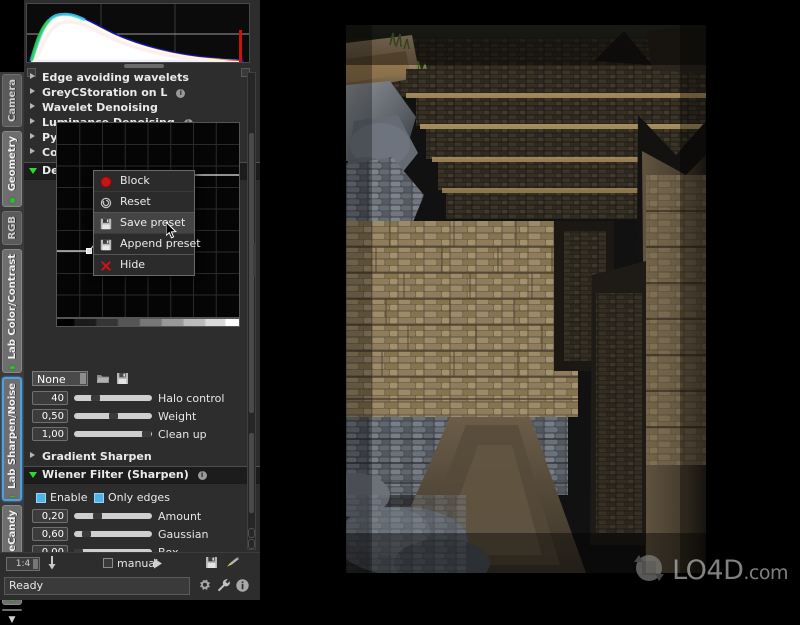  I want to click on section-wiener-filter: Wiener Filter (Sharpen) i, so click(142, 475).